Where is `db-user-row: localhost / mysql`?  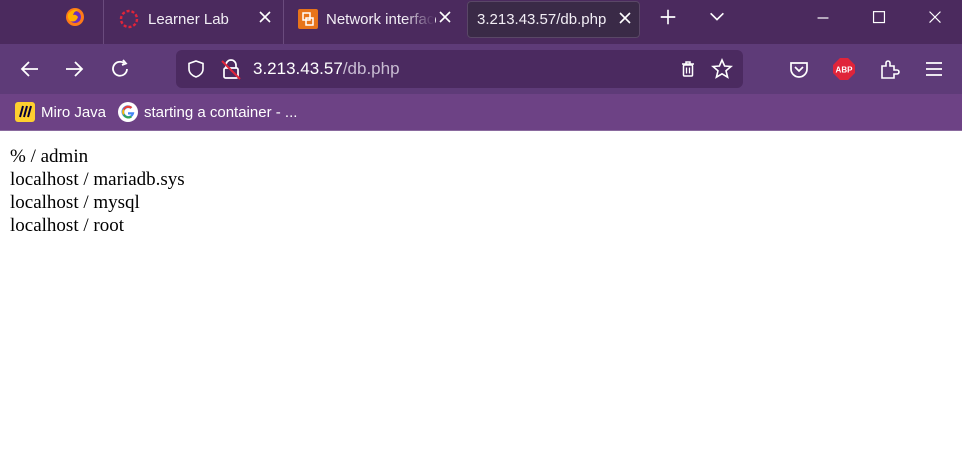 db-user-row: localhost / mysql is located at coordinates (75, 202).